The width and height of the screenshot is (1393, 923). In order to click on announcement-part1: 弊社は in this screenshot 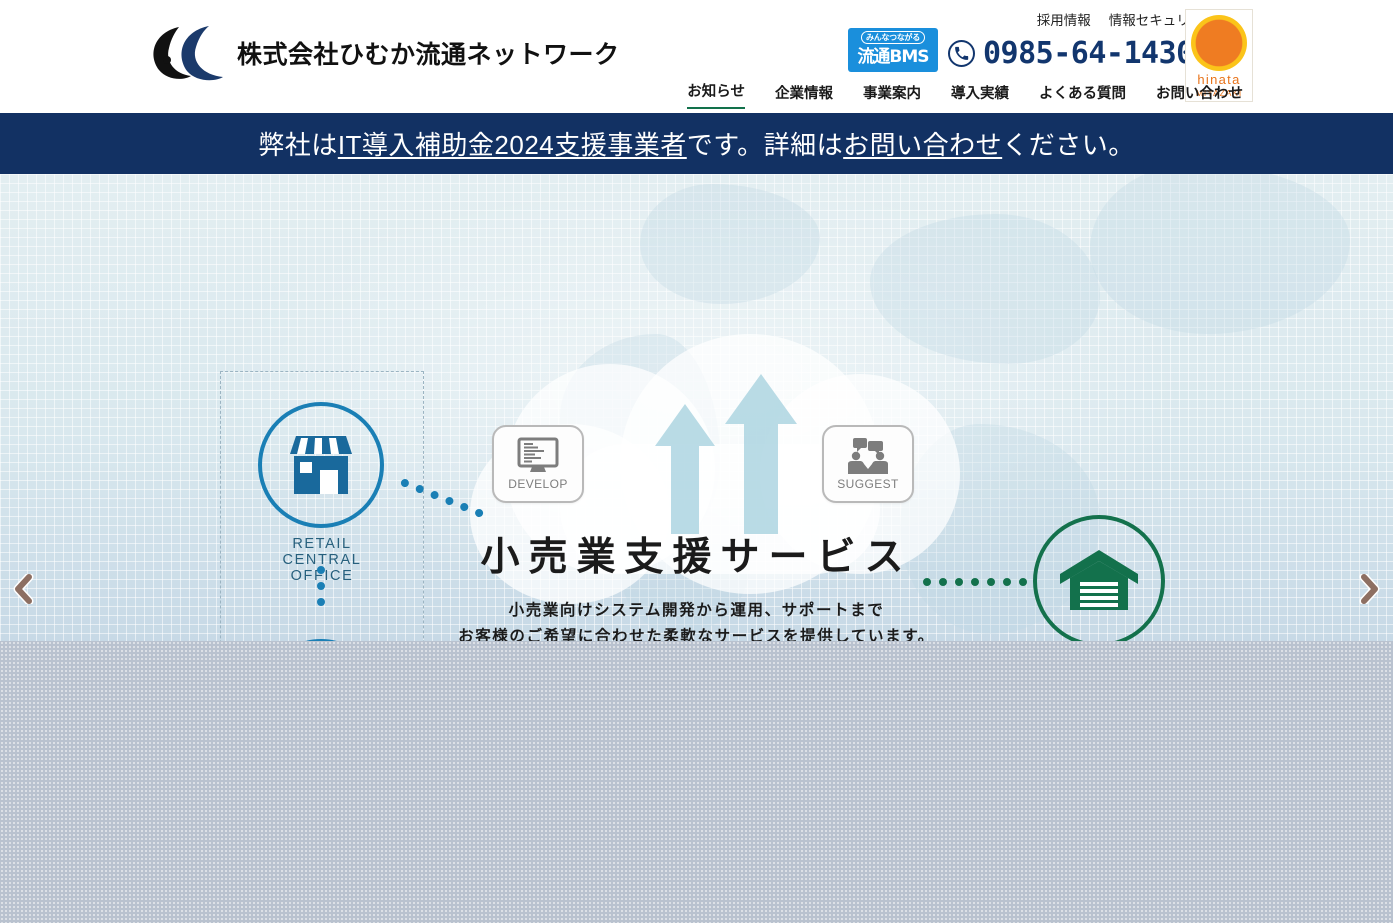, I will do `click(298, 145)`.